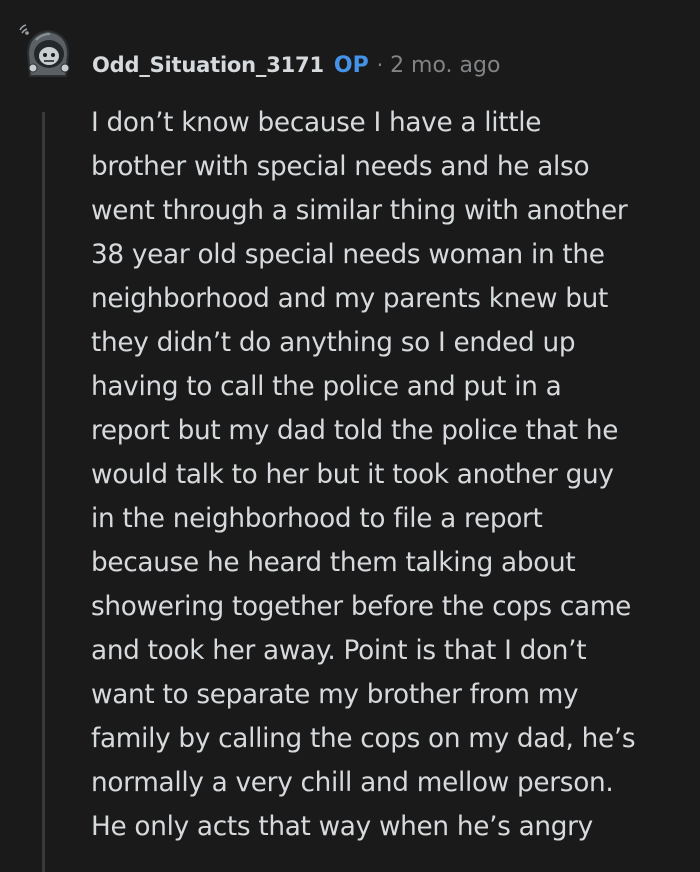 This screenshot has width=700, height=872. What do you see at coordinates (361, 607) in the screenshot?
I see `comment-body-line: showering together before the cops came` at bounding box center [361, 607].